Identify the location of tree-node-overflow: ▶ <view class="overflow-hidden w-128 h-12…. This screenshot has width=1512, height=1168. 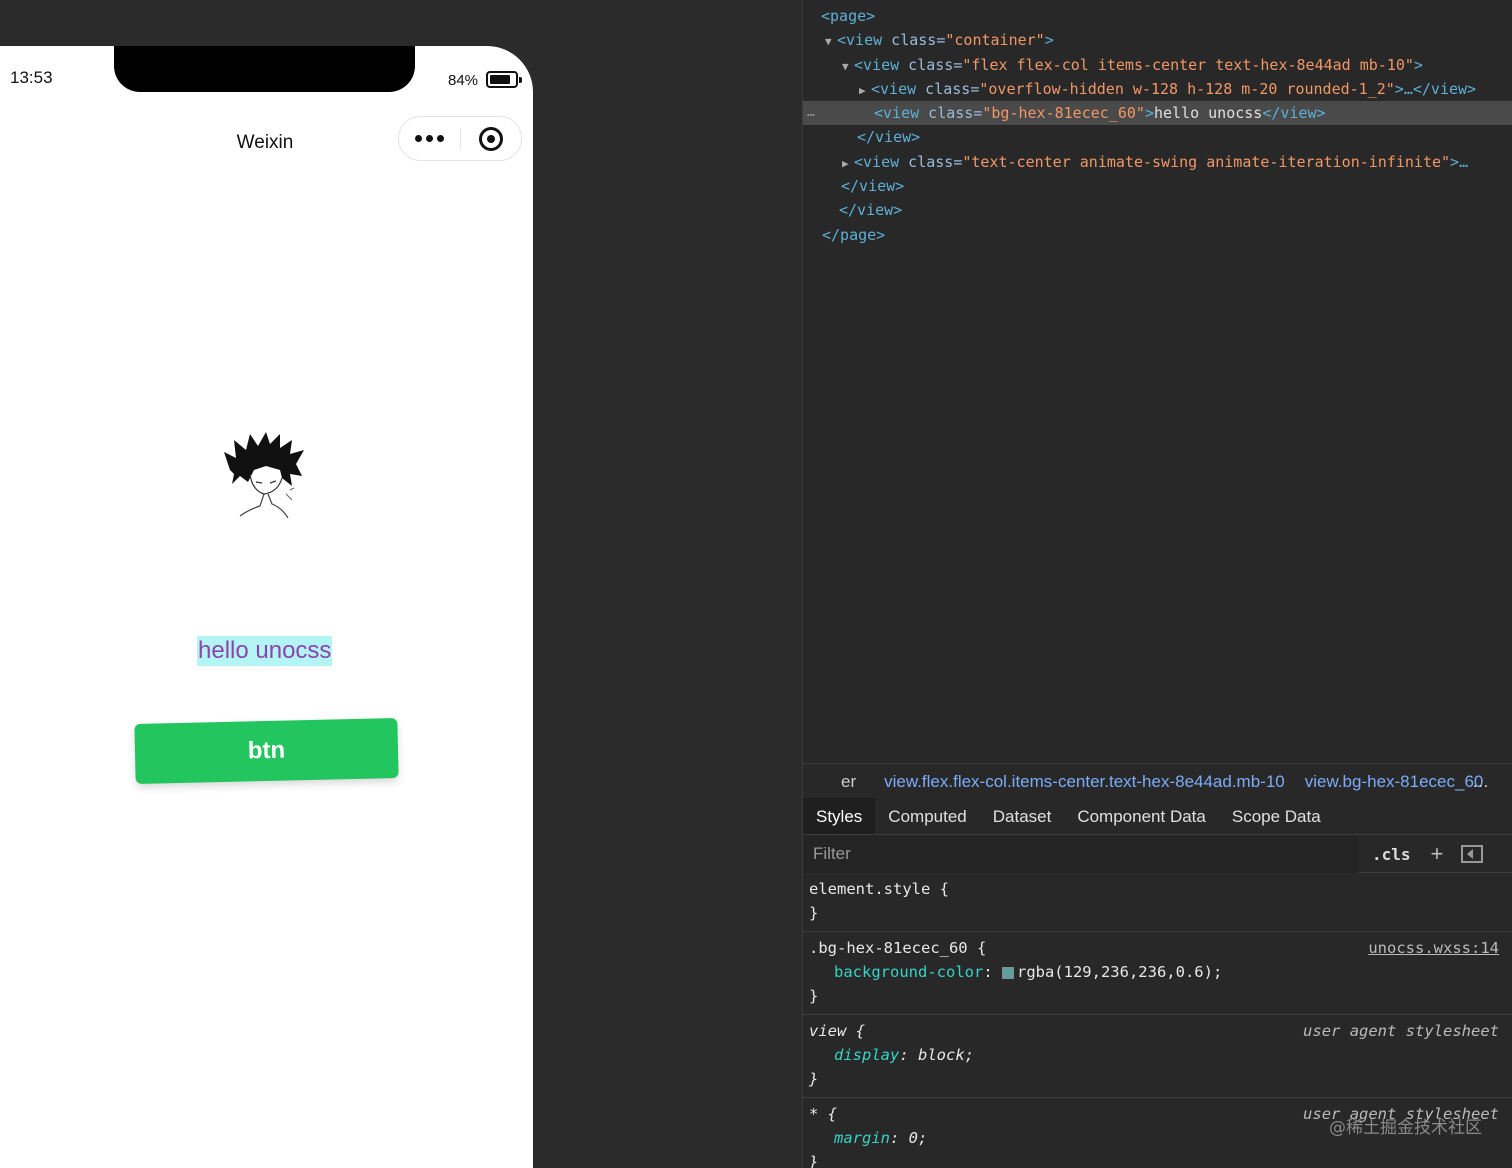
(1157, 89).